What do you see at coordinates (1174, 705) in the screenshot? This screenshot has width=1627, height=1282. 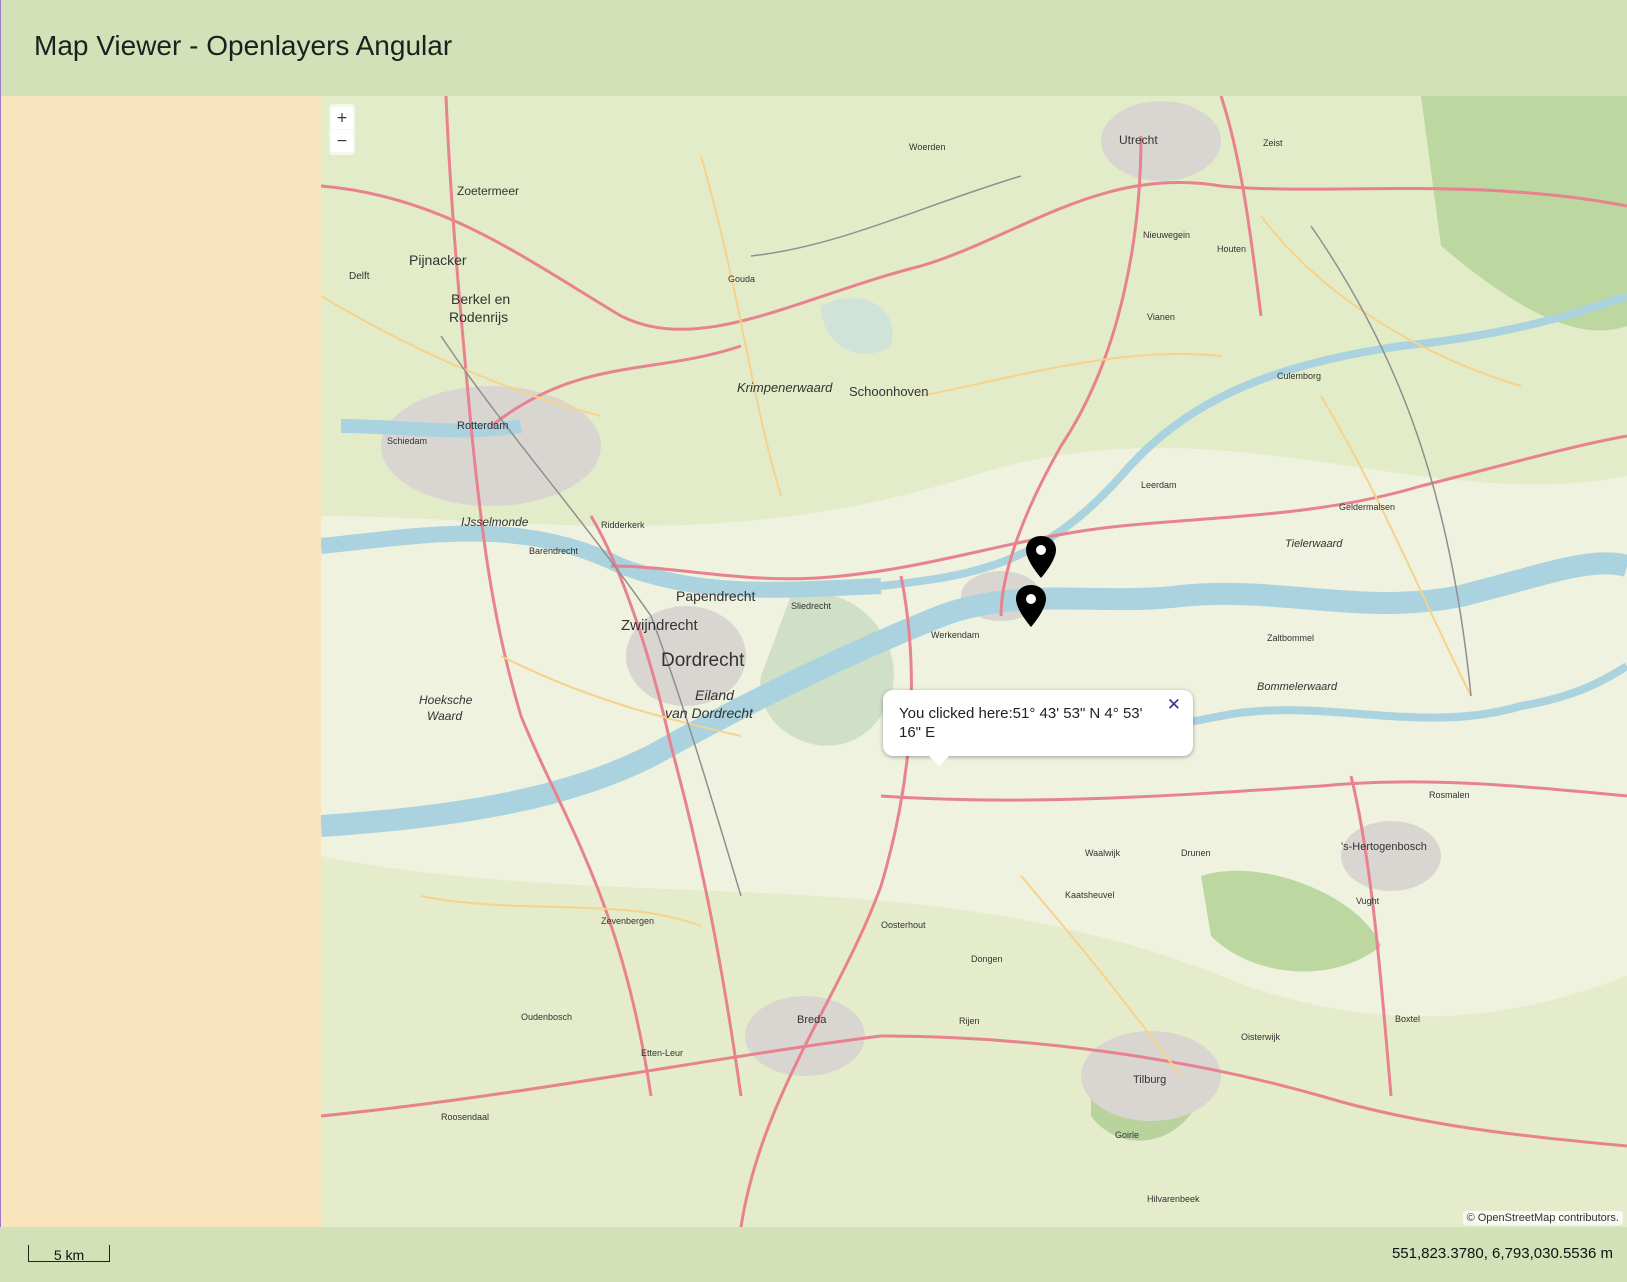 I see `close-icon: ✕` at bounding box center [1174, 705].